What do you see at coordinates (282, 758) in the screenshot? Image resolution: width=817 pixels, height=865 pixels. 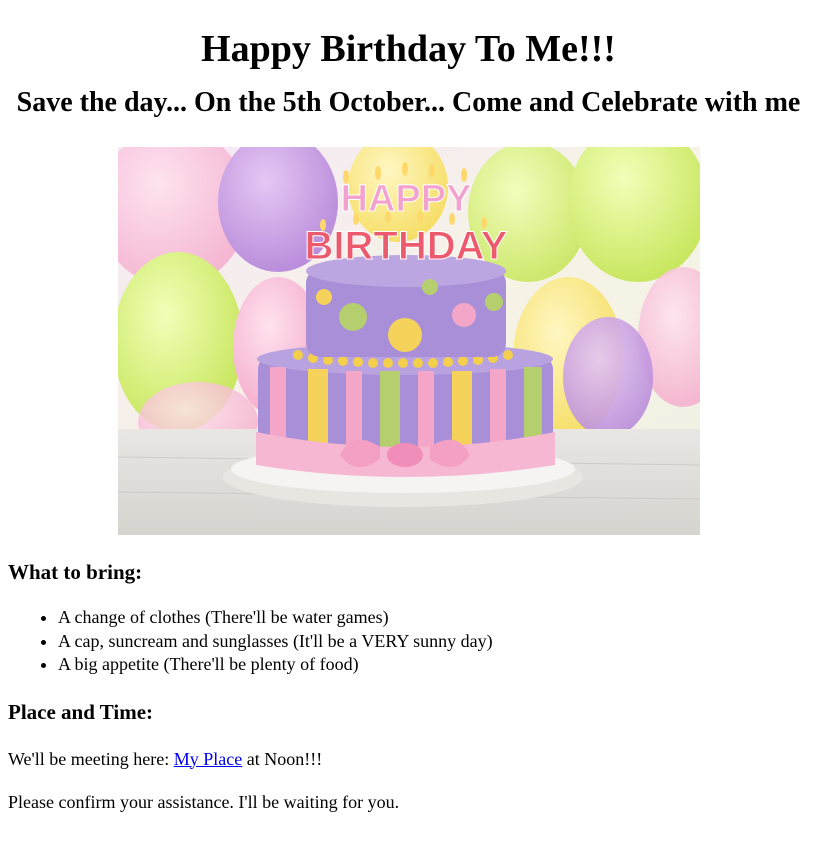 I see `meeting-suffix: at Noon!!!` at bounding box center [282, 758].